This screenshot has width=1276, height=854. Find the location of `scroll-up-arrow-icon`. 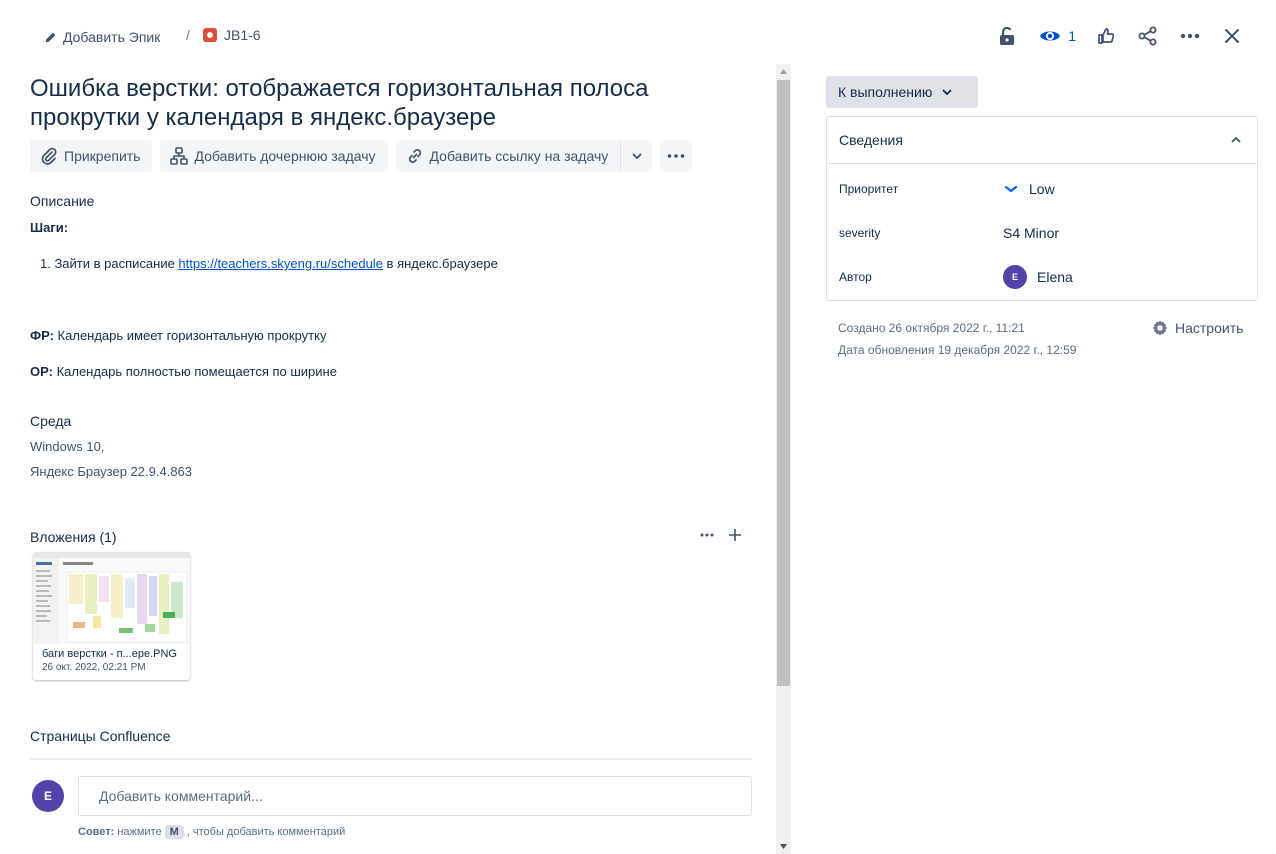

scroll-up-arrow-icon is located at coordinates (783, 71).